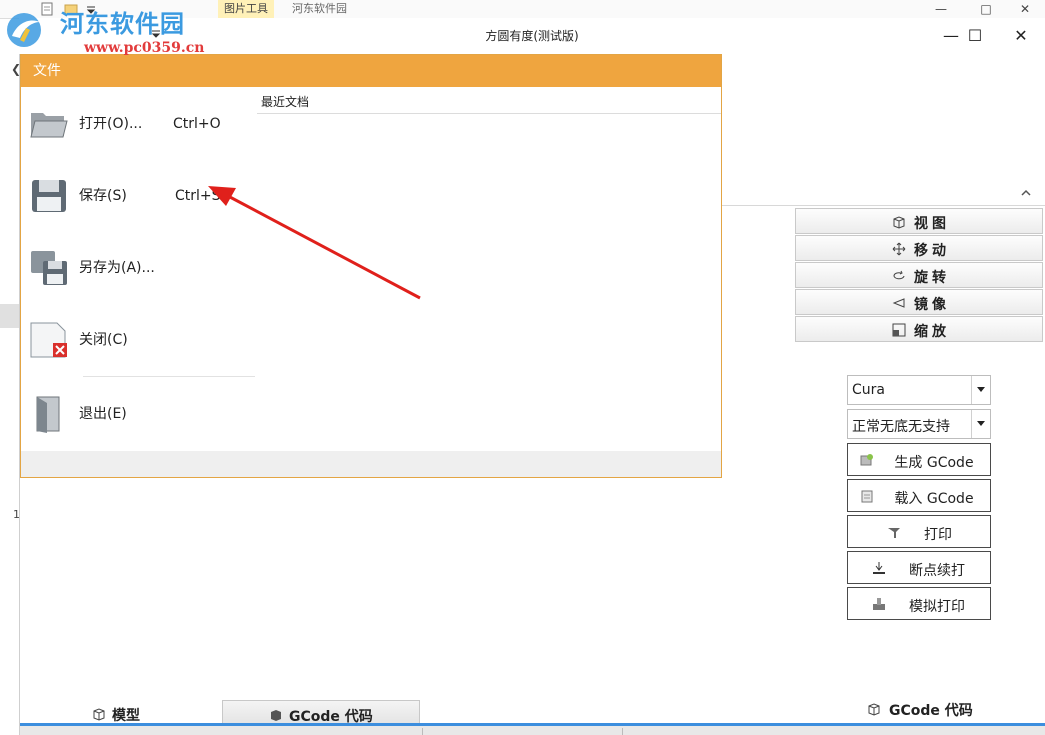 This screenshot has height=735, width=1045. Describe the element at coordinates (1025, 9) in the screenshot. I see `outer-close-button: ✕` at that location.